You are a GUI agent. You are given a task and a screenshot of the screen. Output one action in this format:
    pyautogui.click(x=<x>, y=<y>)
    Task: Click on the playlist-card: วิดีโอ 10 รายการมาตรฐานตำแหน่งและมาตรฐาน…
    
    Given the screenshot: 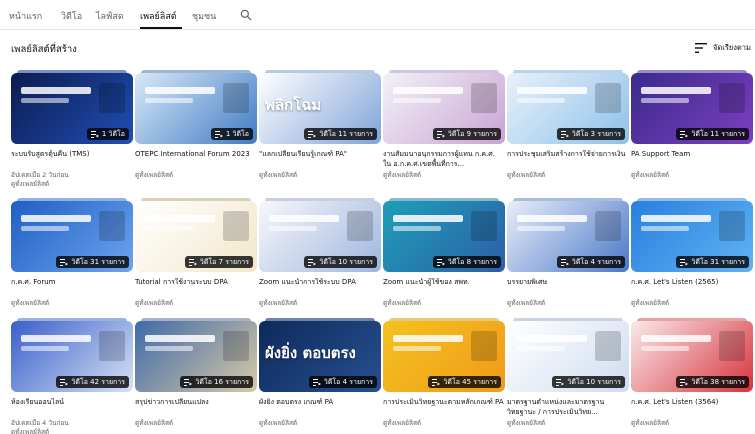 What is the action you would take?
    pyautogui.click(x=568, y=376)
    